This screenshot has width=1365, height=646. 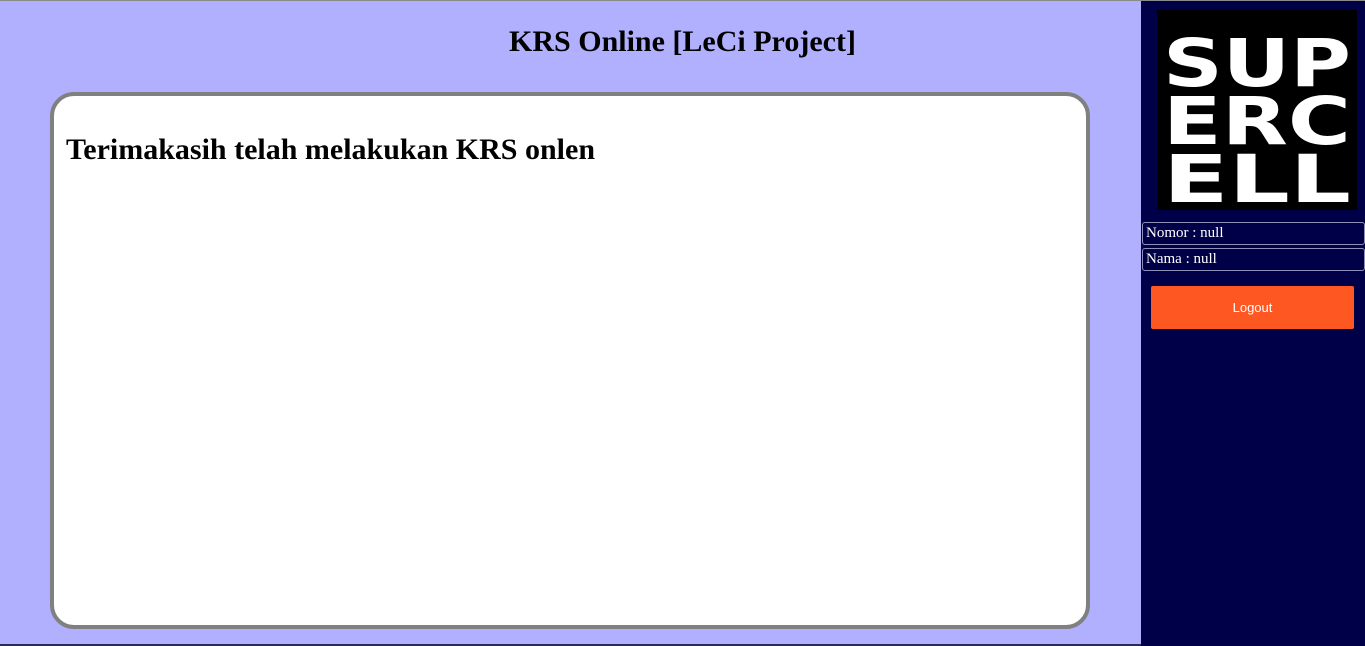 What do you see at coordinates (1252, 307) in the screenshot?
I see `logout-button: Logout` at bounding box center [1252, 307].